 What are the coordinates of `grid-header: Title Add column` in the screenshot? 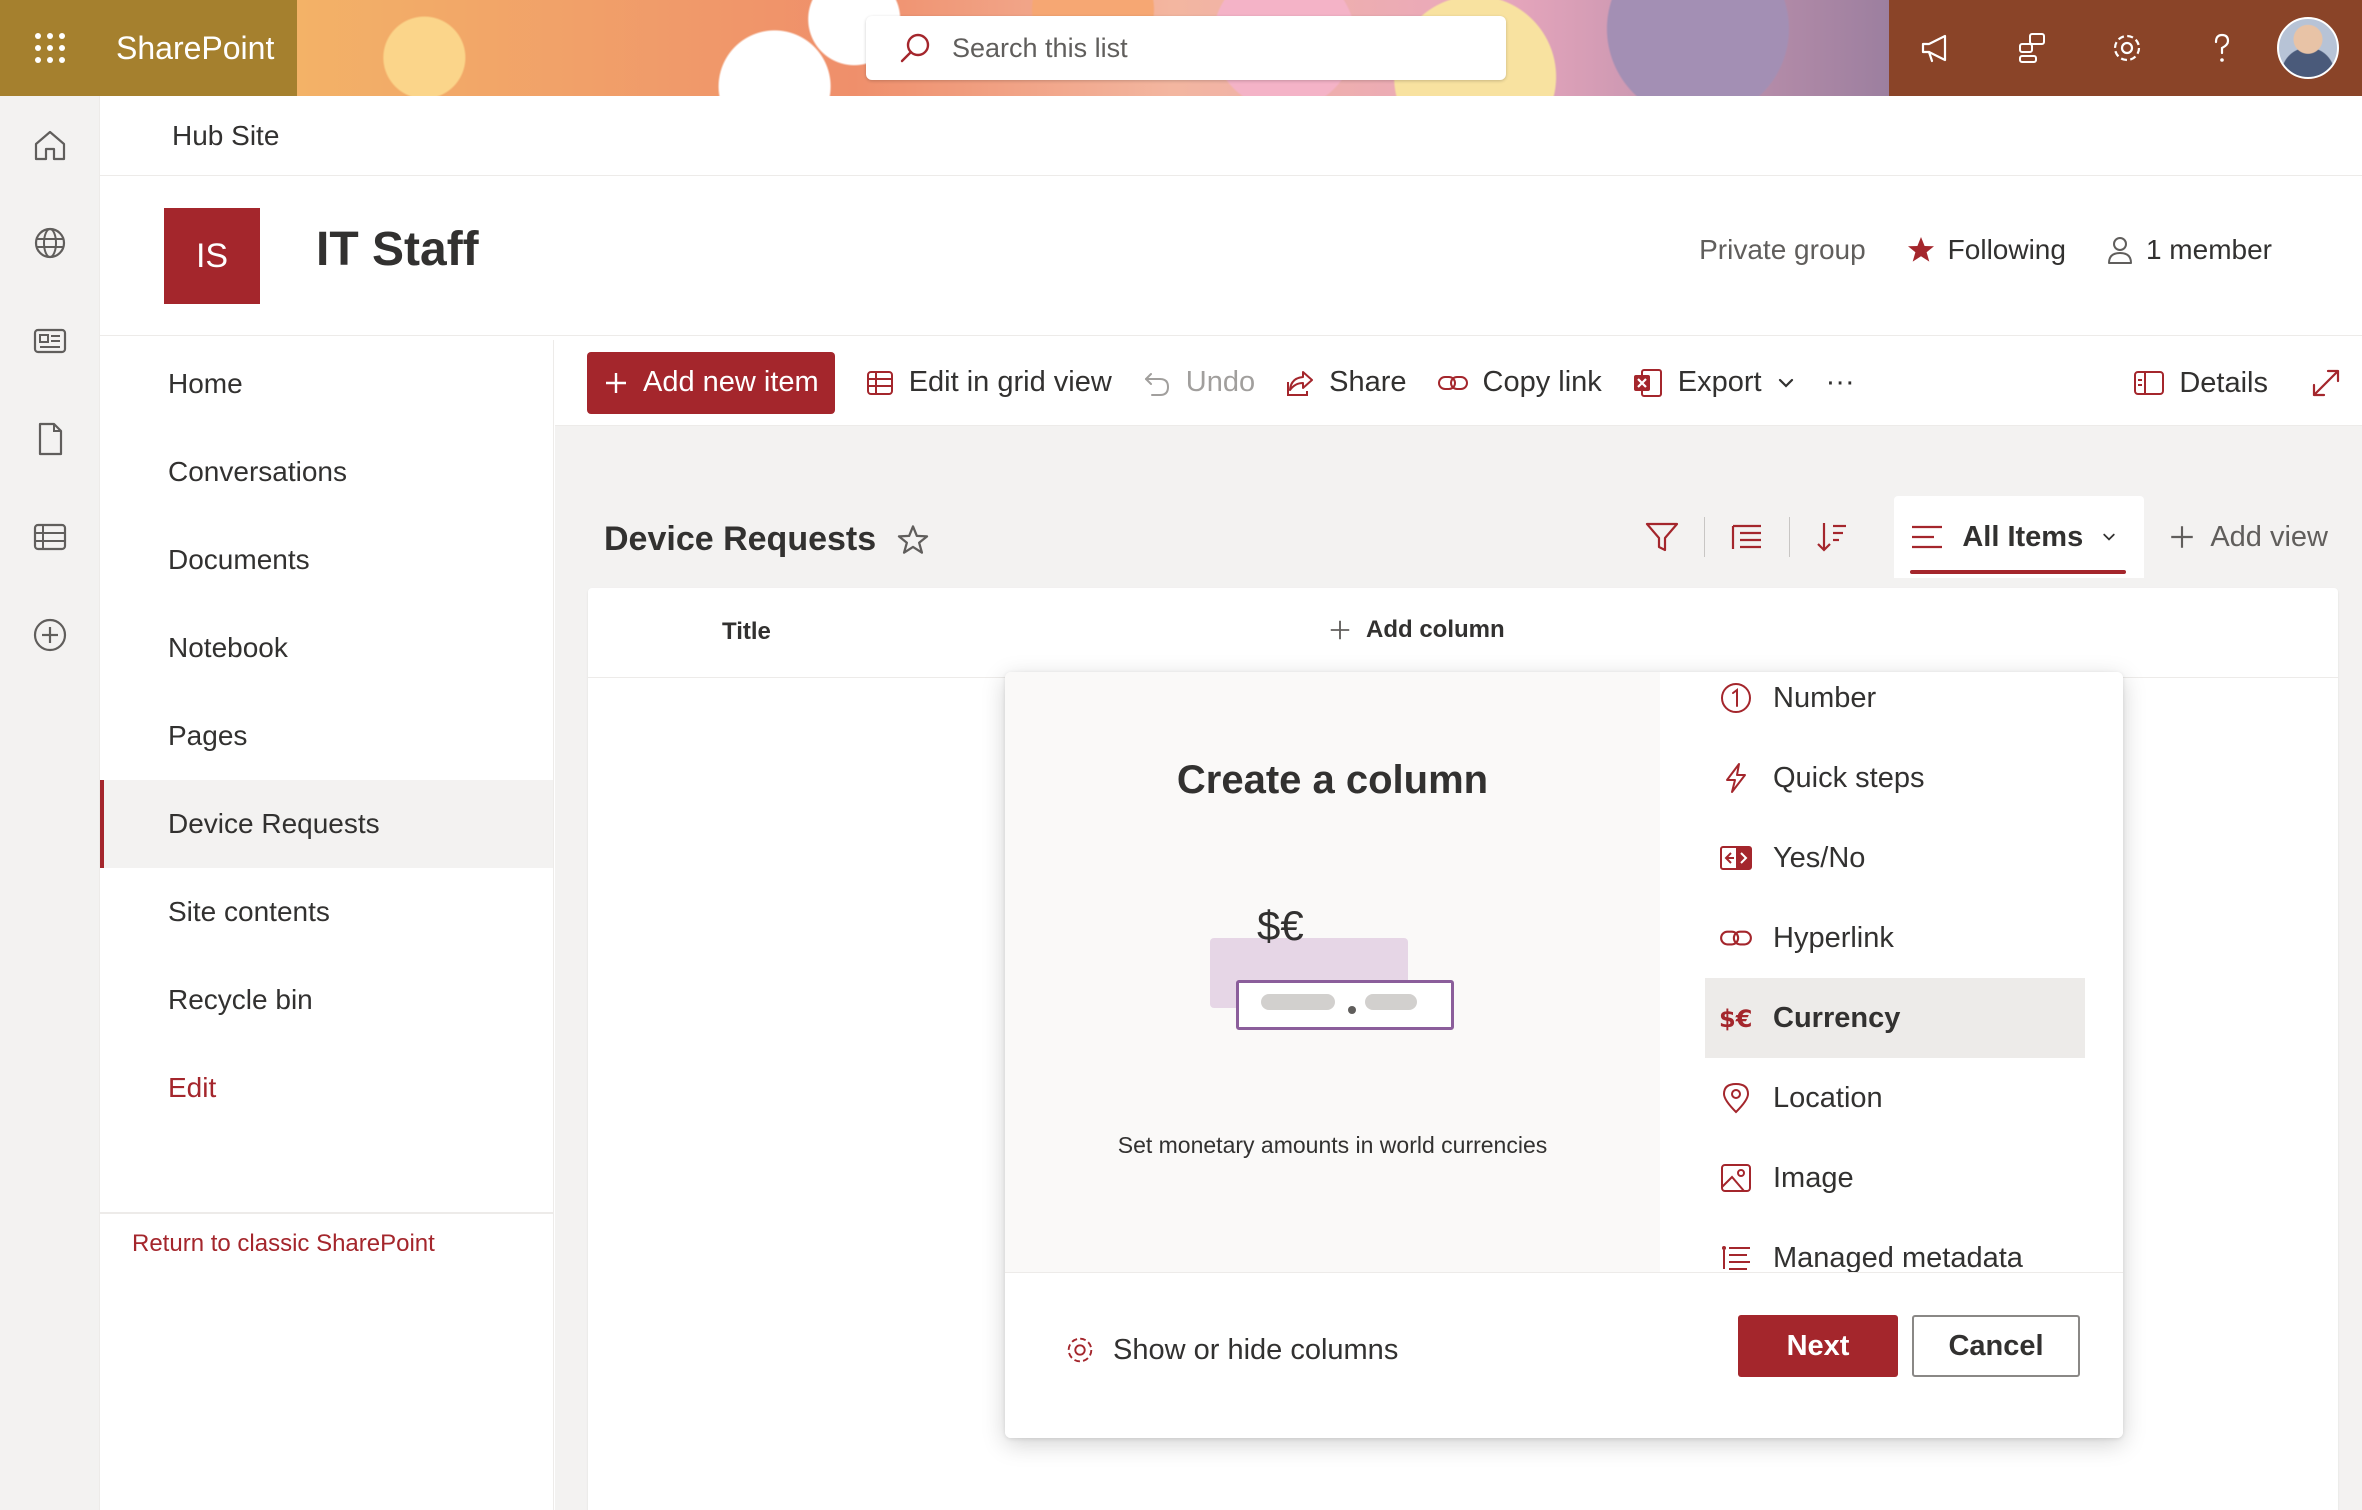 It's located at (1463, 633).